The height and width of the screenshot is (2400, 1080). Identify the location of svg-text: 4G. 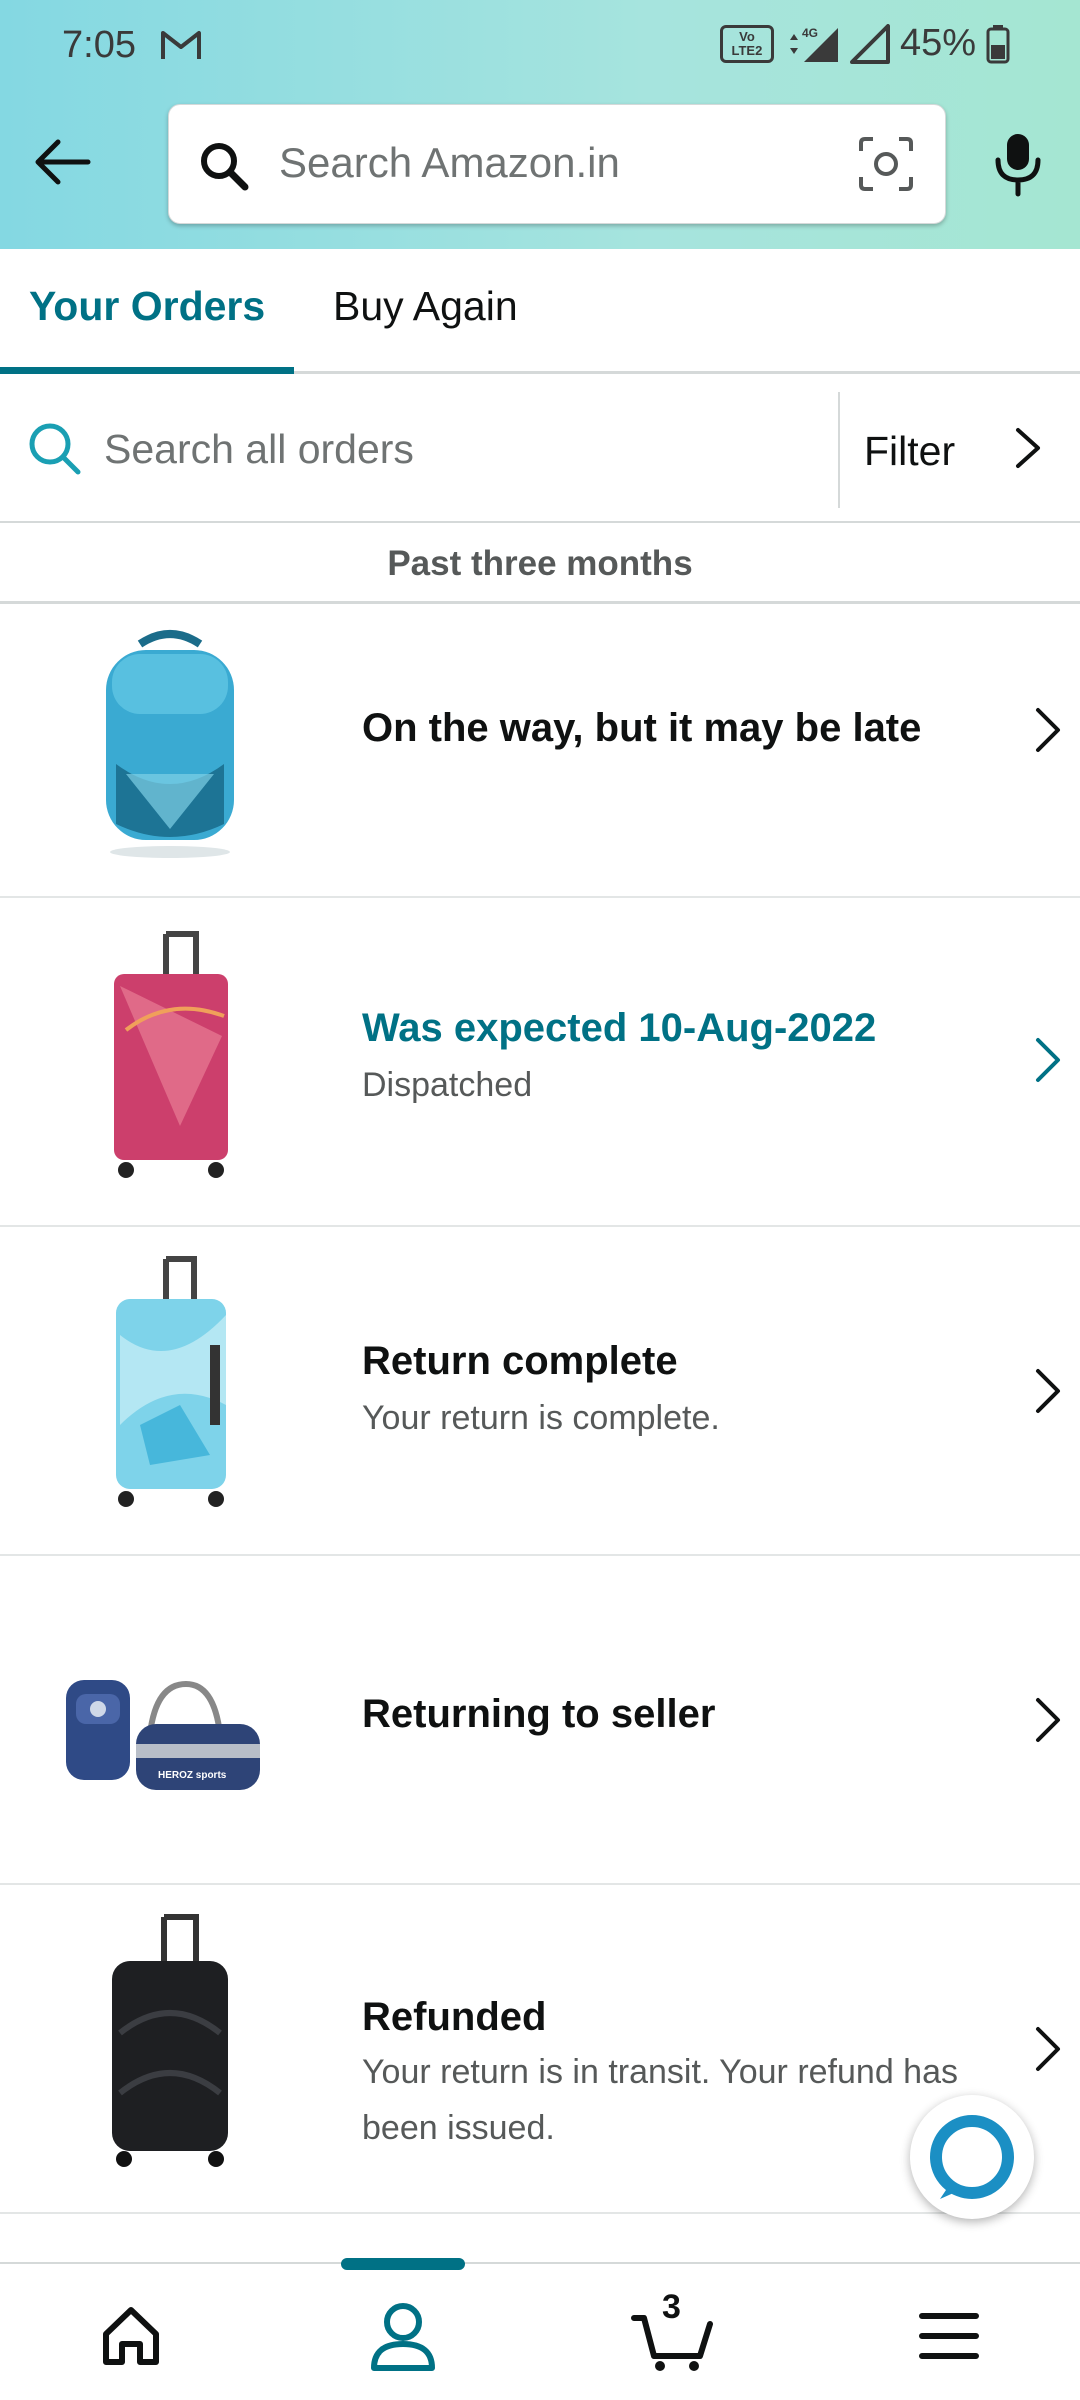
(810, 33).